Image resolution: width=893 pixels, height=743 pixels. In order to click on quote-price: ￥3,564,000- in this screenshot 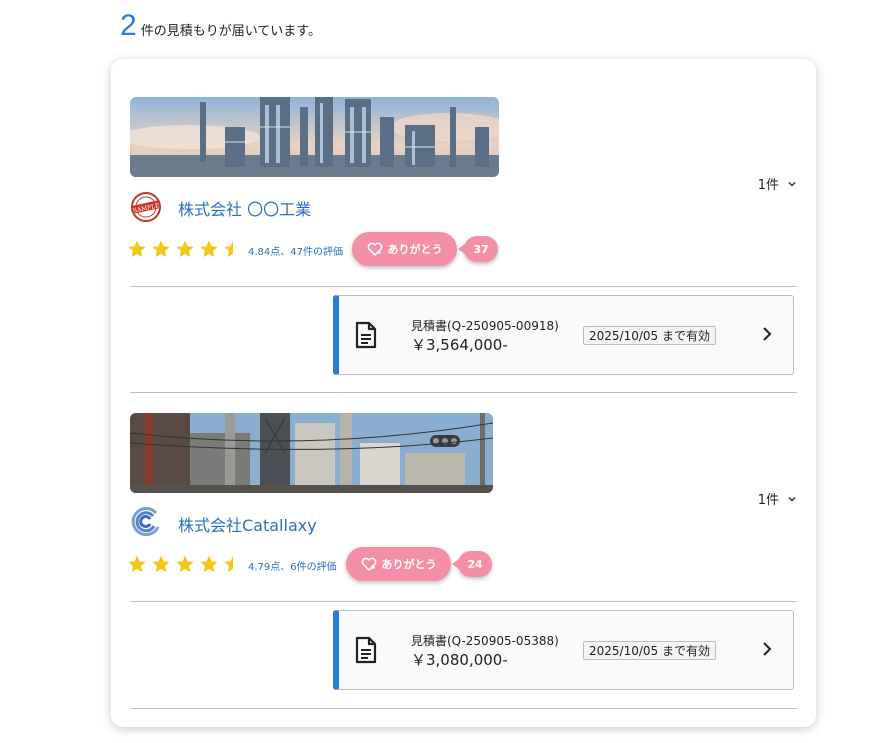, I will do `click(459, 345)`.